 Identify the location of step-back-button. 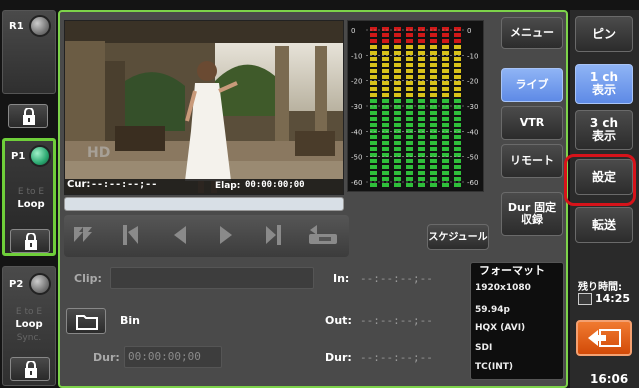
(179, 235).